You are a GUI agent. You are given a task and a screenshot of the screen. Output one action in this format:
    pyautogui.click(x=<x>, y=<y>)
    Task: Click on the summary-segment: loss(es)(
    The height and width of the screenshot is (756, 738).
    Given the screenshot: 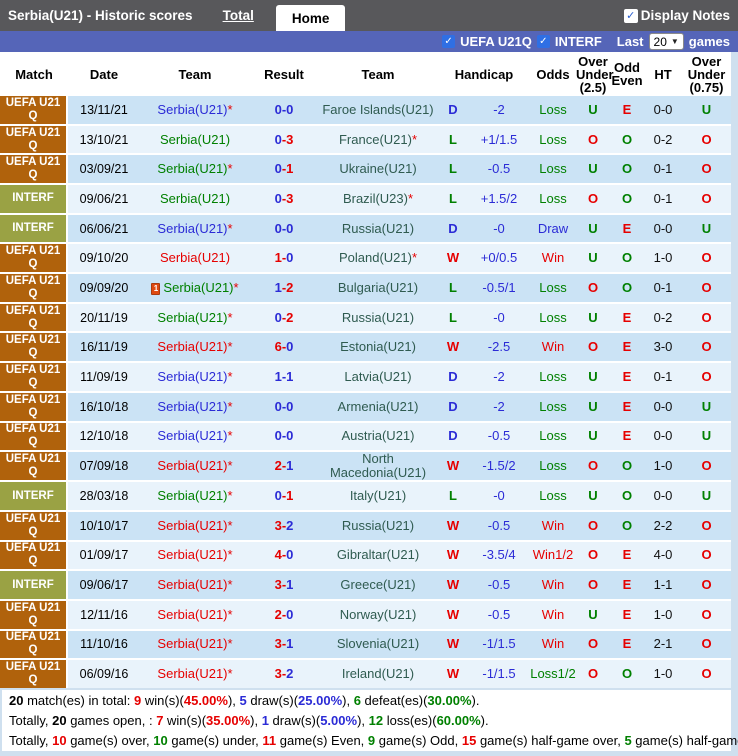 What is the action you would take?
    pyautogui.click(x=411, y=720)
    